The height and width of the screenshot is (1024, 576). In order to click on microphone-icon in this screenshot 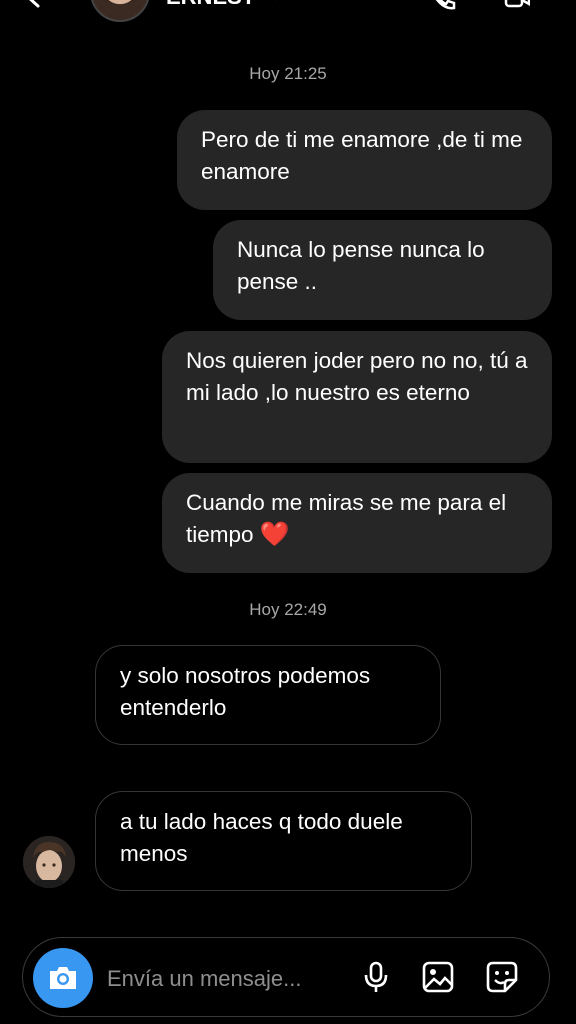, I will do `click(376, 977)`.